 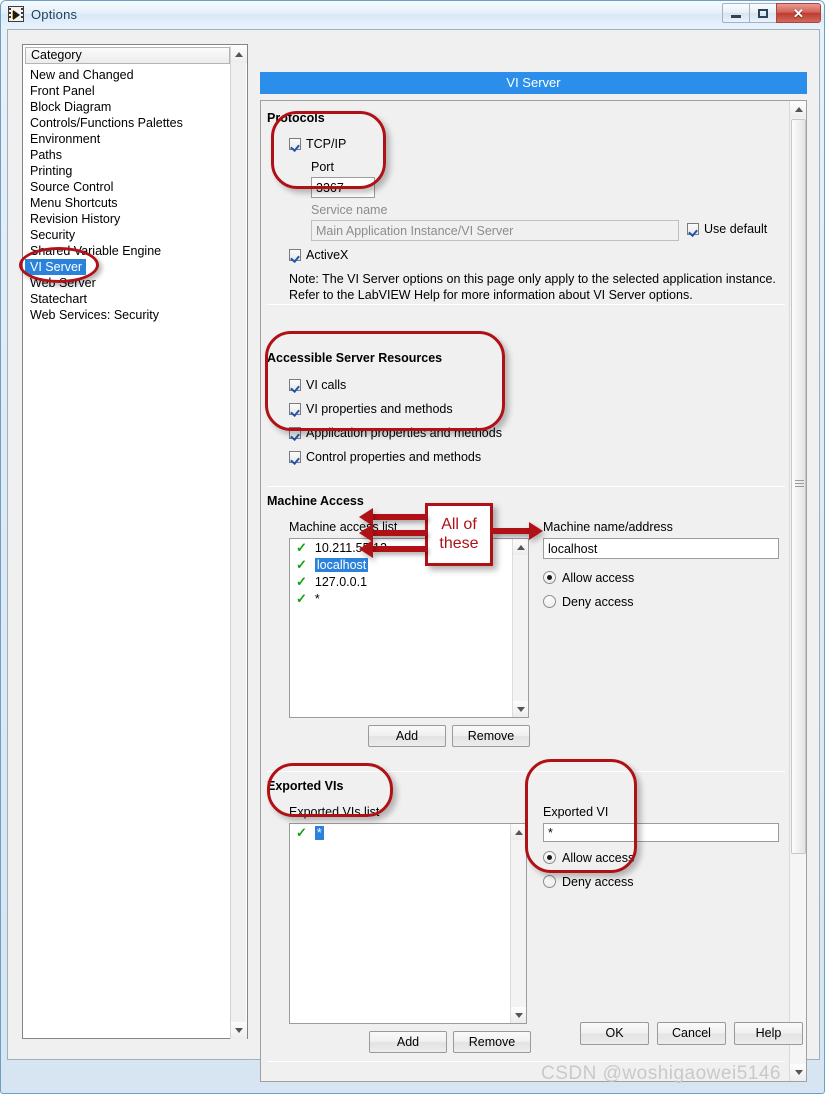 I want to click on machine-add-button: Add, so click(x=407, y=736).